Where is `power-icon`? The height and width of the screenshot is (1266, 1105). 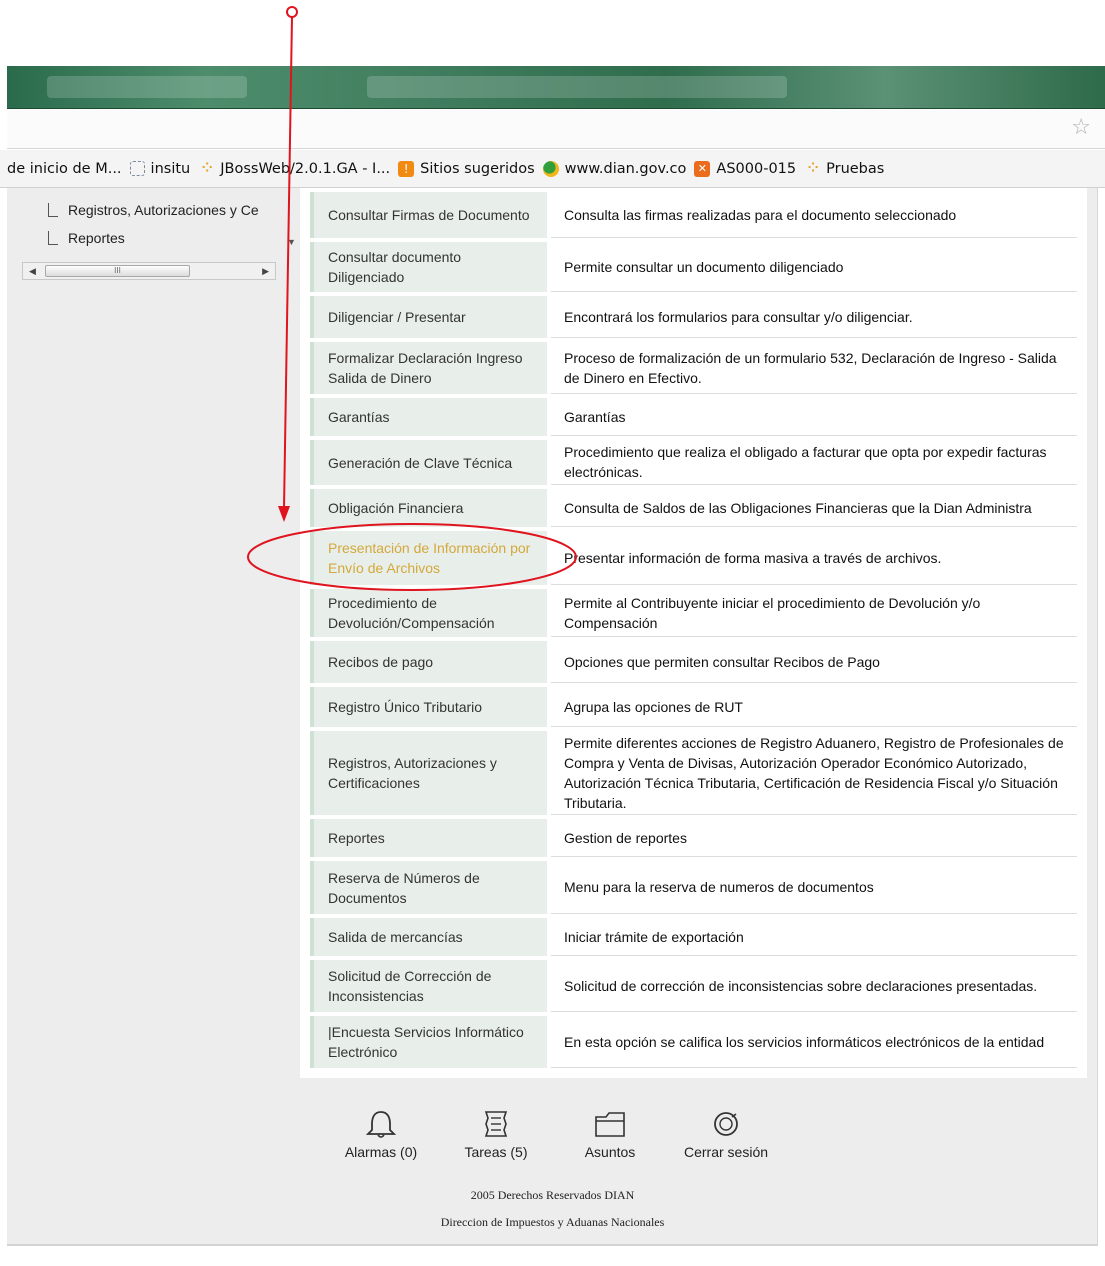
power-icon is located at coordinates (726, 1124).